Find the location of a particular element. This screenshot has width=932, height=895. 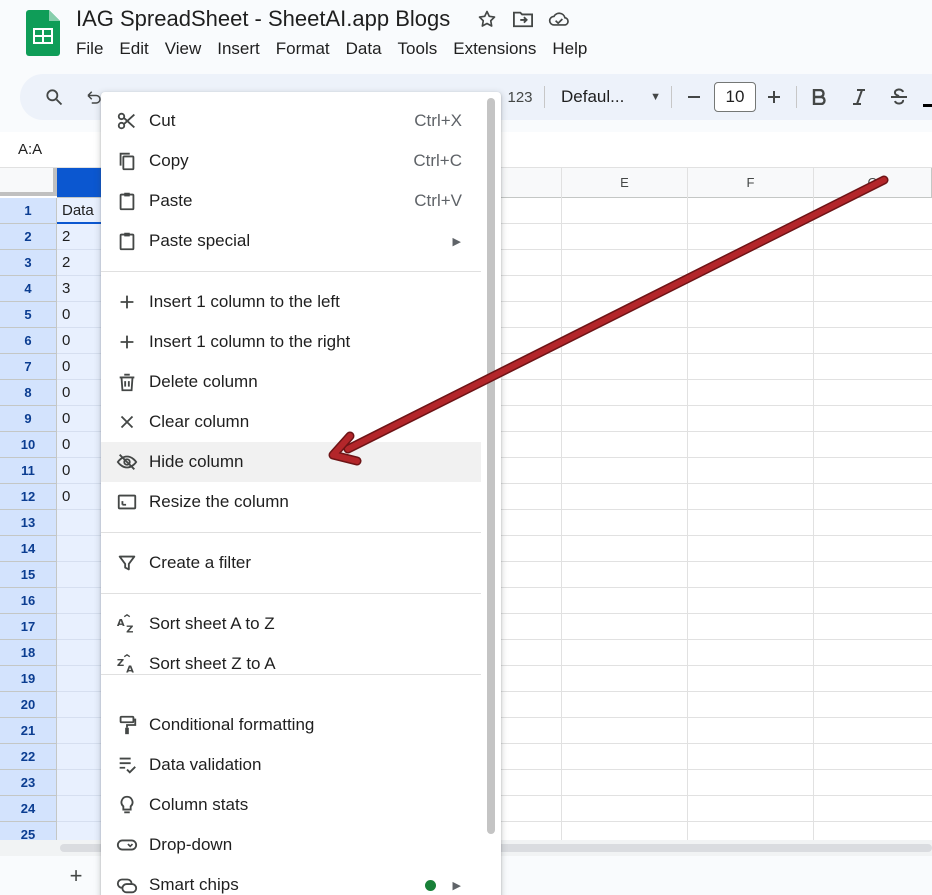

resize-icon is located at coordinates (127, 502).